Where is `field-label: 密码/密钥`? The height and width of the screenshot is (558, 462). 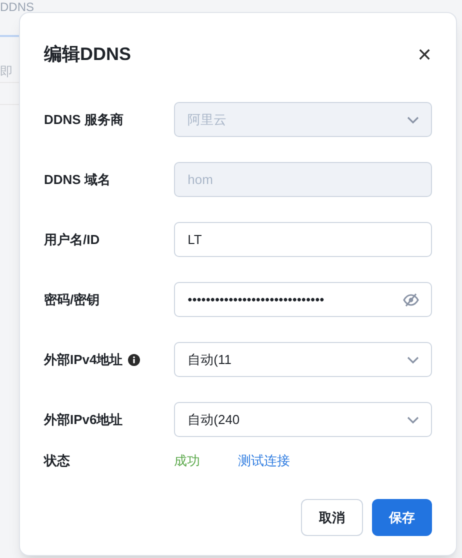
field-label: 密码/密钥 is located at coordinates (72, 299).